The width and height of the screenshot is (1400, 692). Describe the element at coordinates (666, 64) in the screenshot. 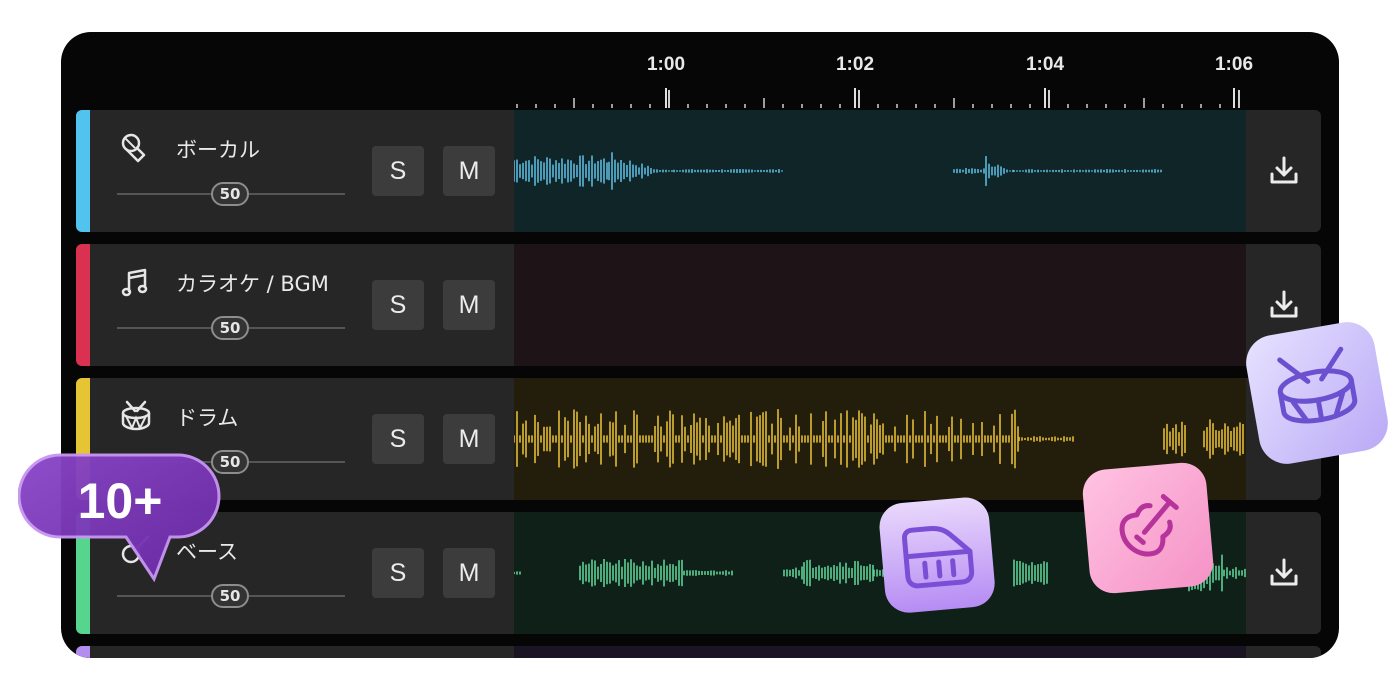

I see `time-label: 1:00` at that location.